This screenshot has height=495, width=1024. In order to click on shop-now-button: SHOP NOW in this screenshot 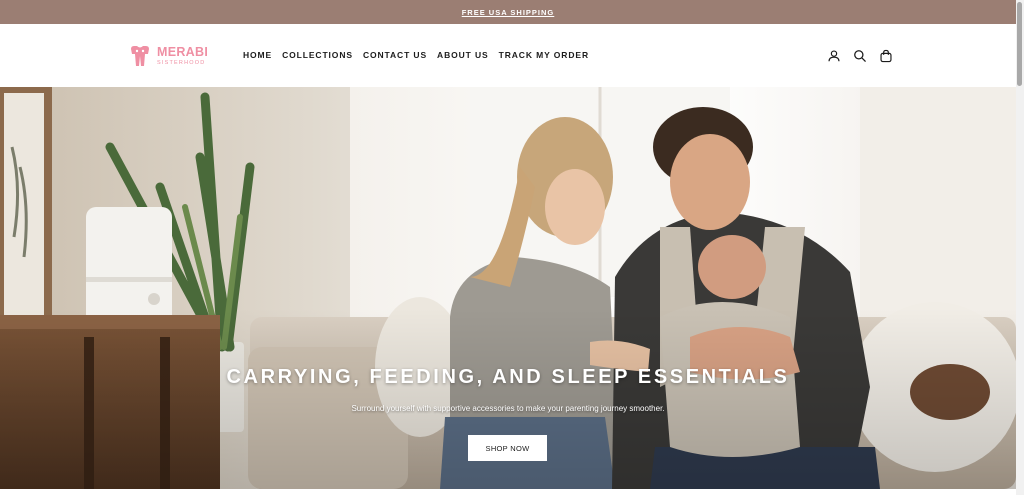, I will do `click(507, 448)`.